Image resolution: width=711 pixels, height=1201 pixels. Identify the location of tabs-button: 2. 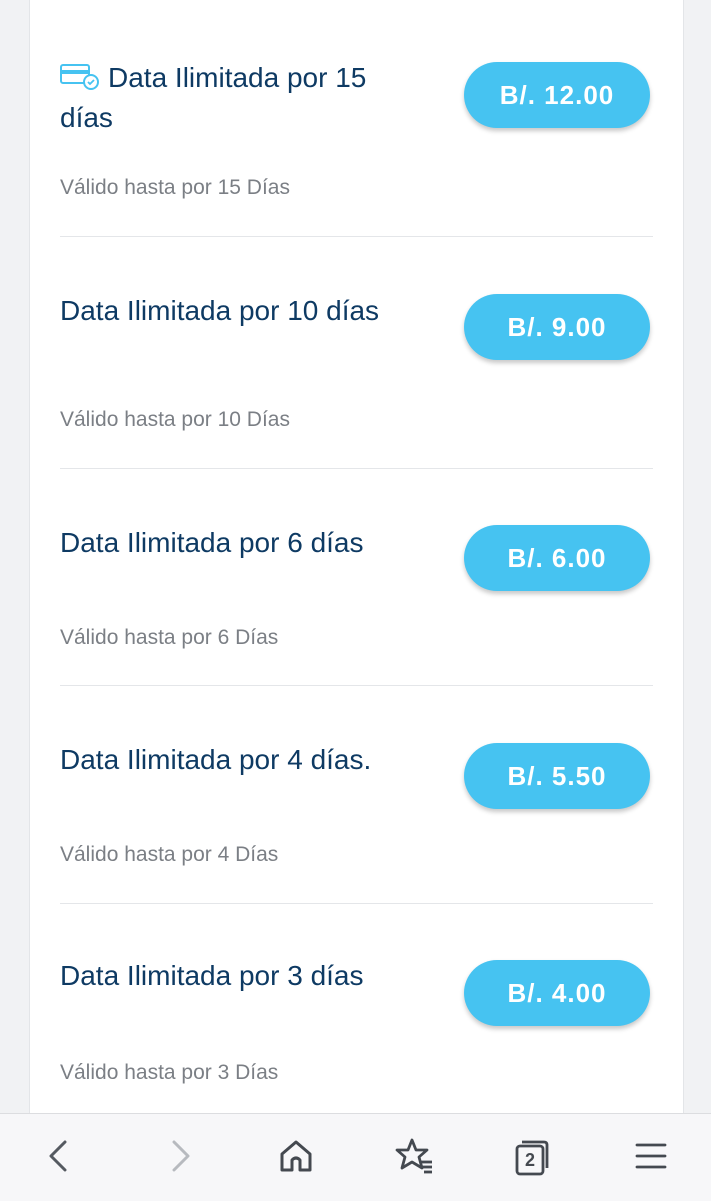
(531, 1158).